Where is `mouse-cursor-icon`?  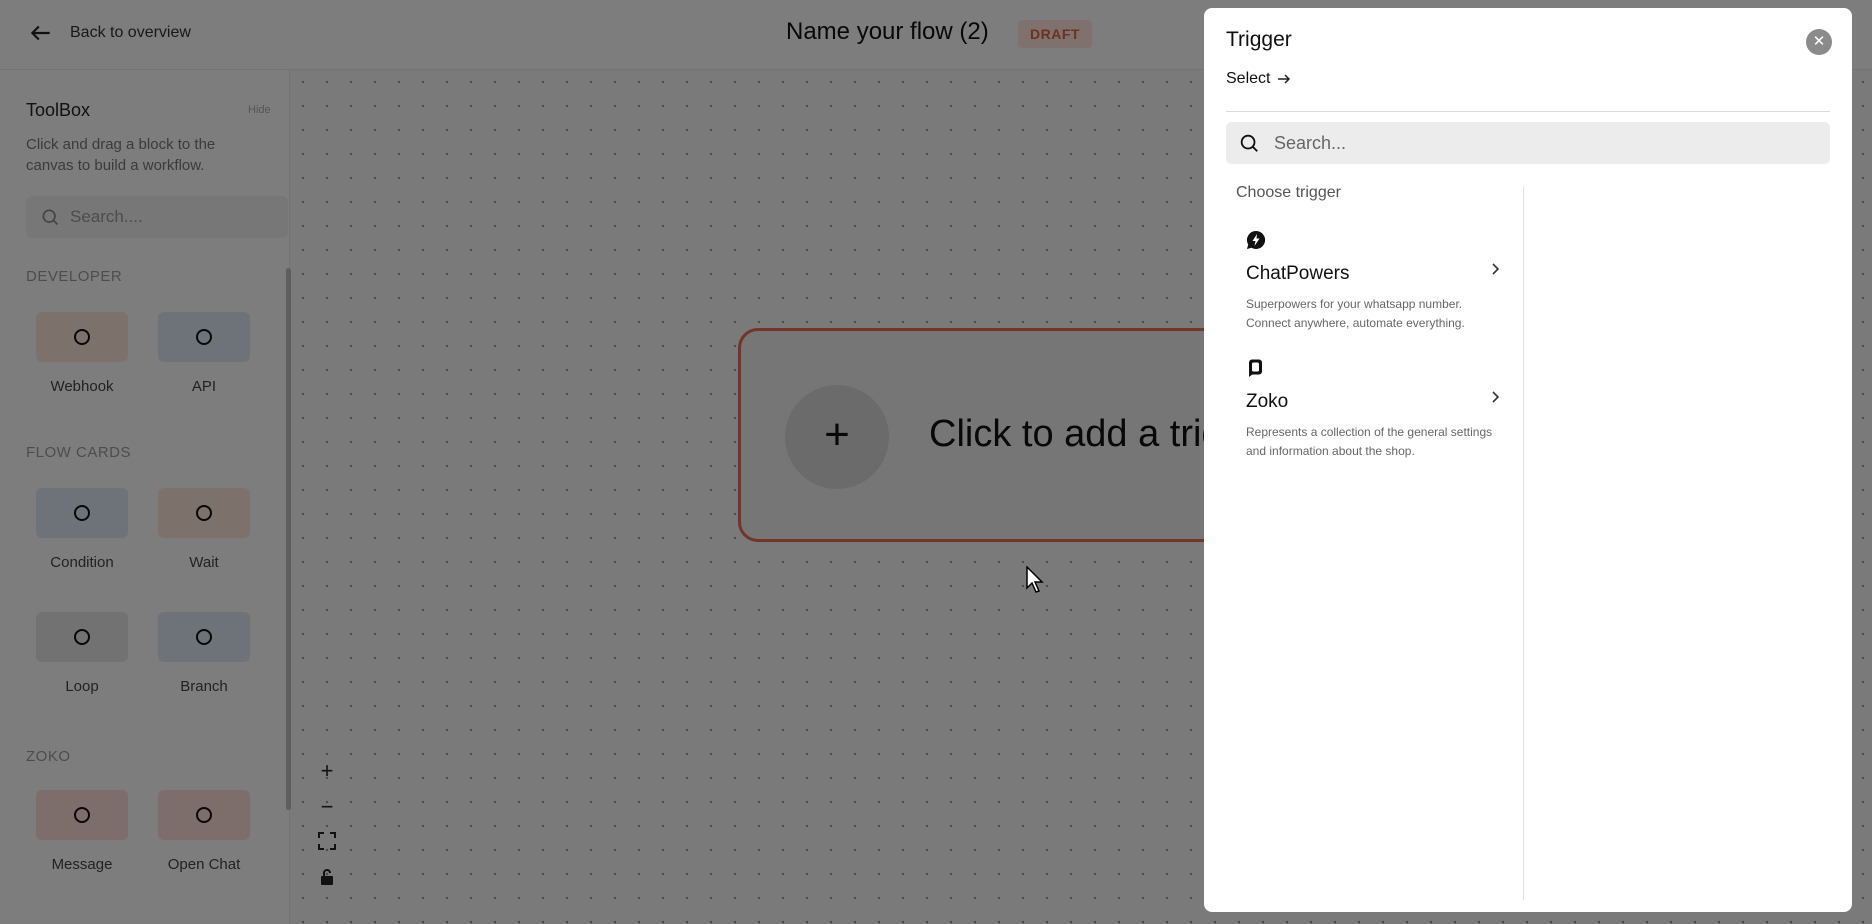 mouse-cursor-icon is located at coordinates (1035, 579).